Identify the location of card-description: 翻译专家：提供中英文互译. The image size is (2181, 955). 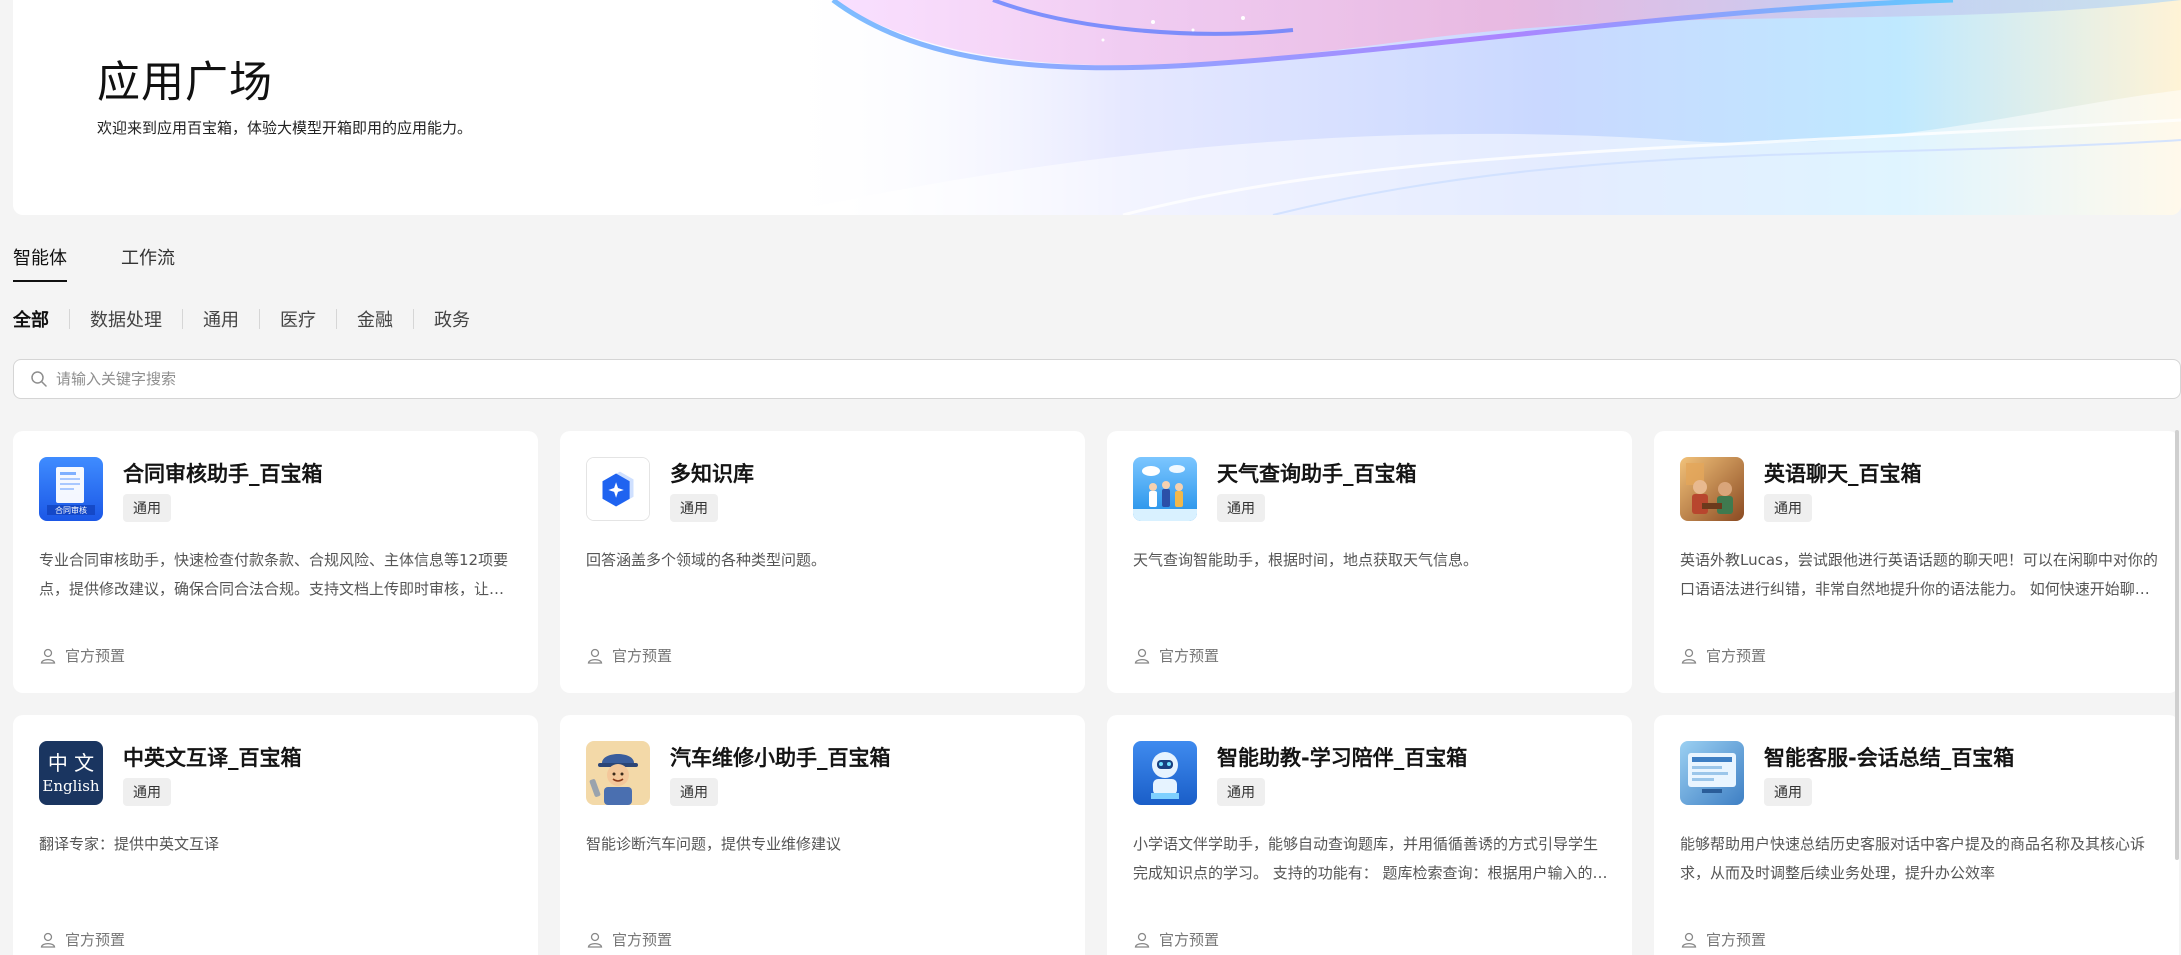
(129, 844).